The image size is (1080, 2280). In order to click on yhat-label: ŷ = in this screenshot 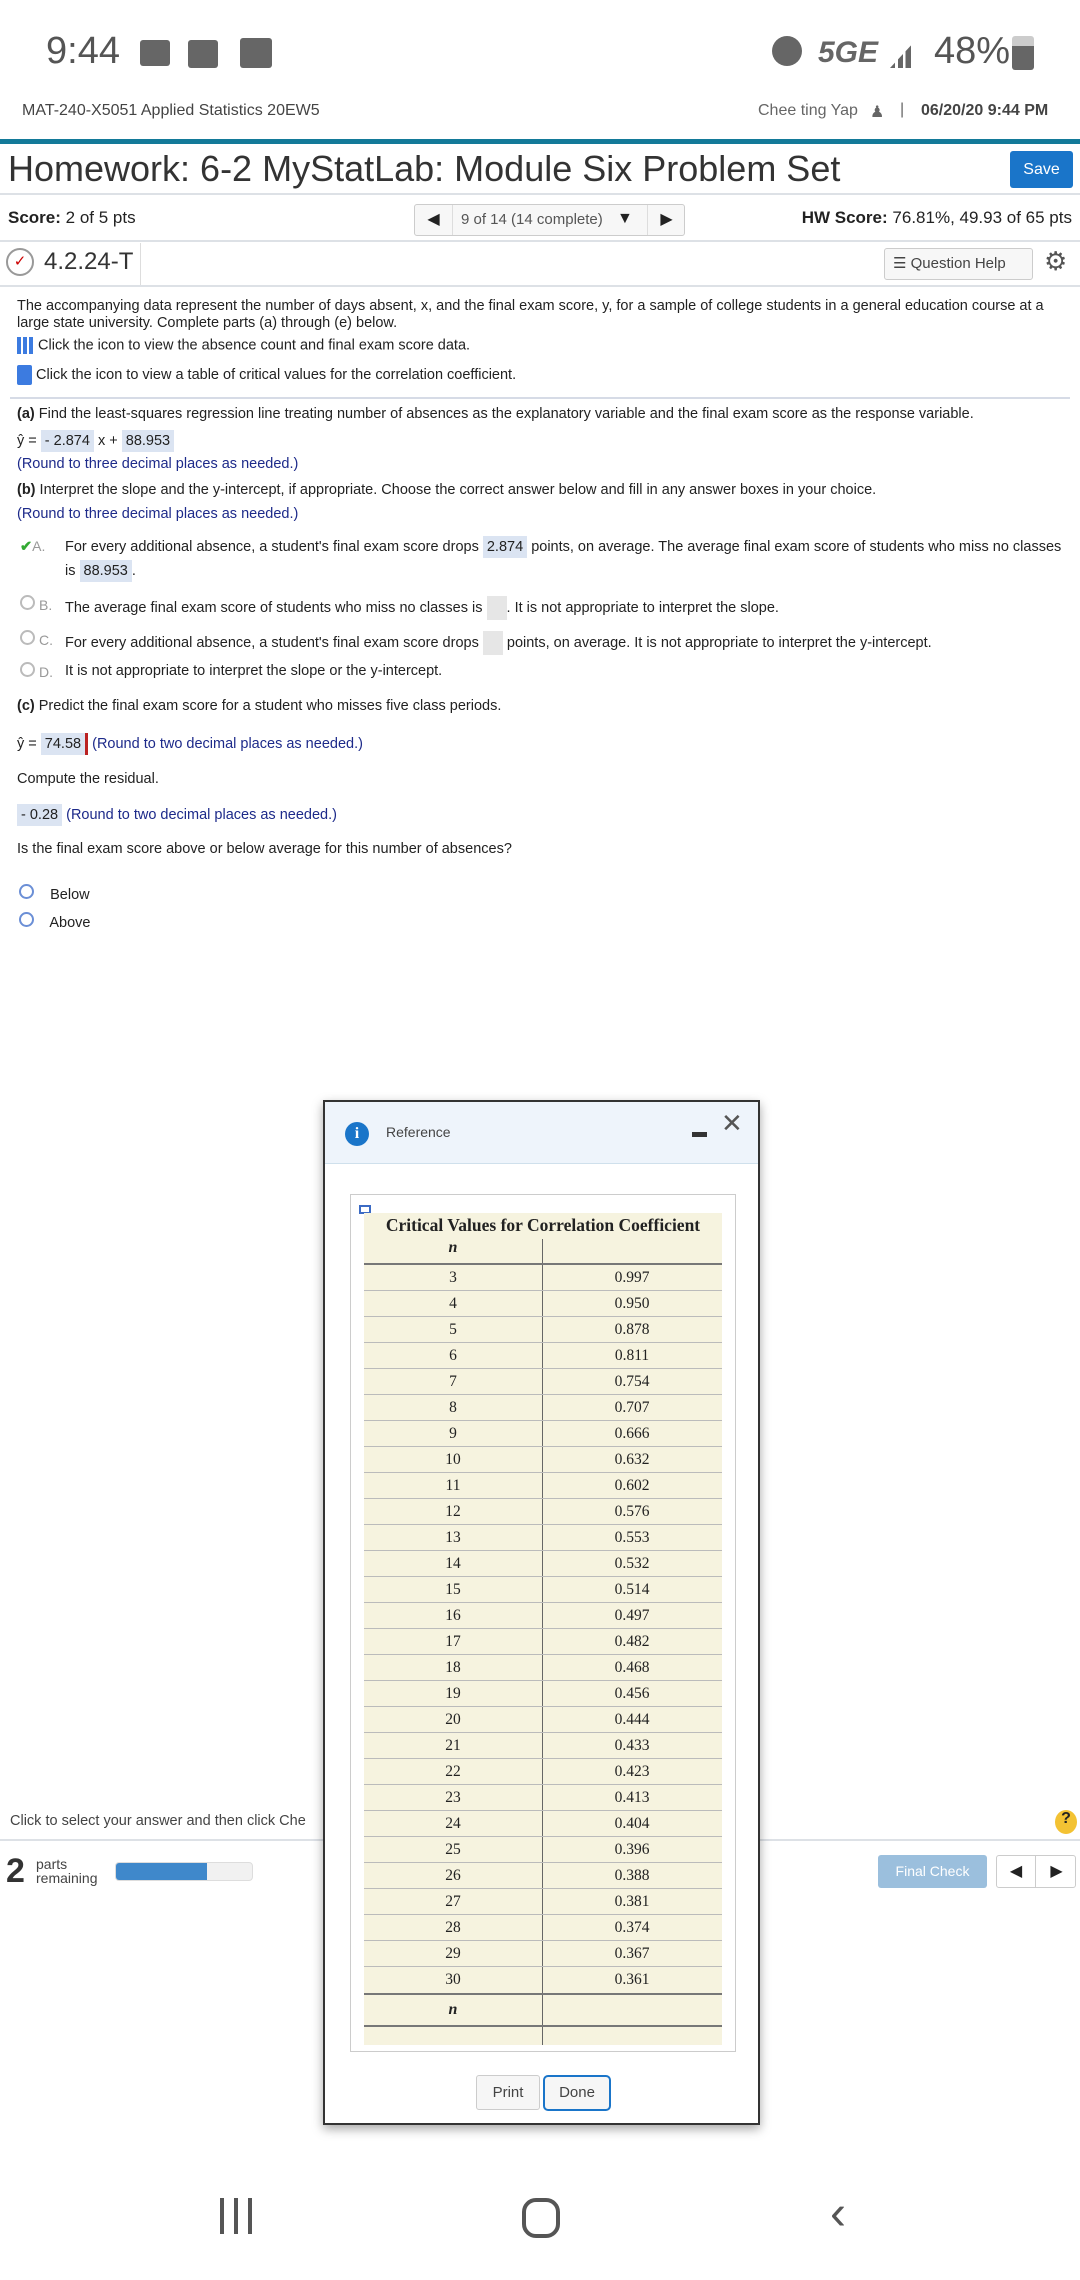, I will do `click(27, 441)`.